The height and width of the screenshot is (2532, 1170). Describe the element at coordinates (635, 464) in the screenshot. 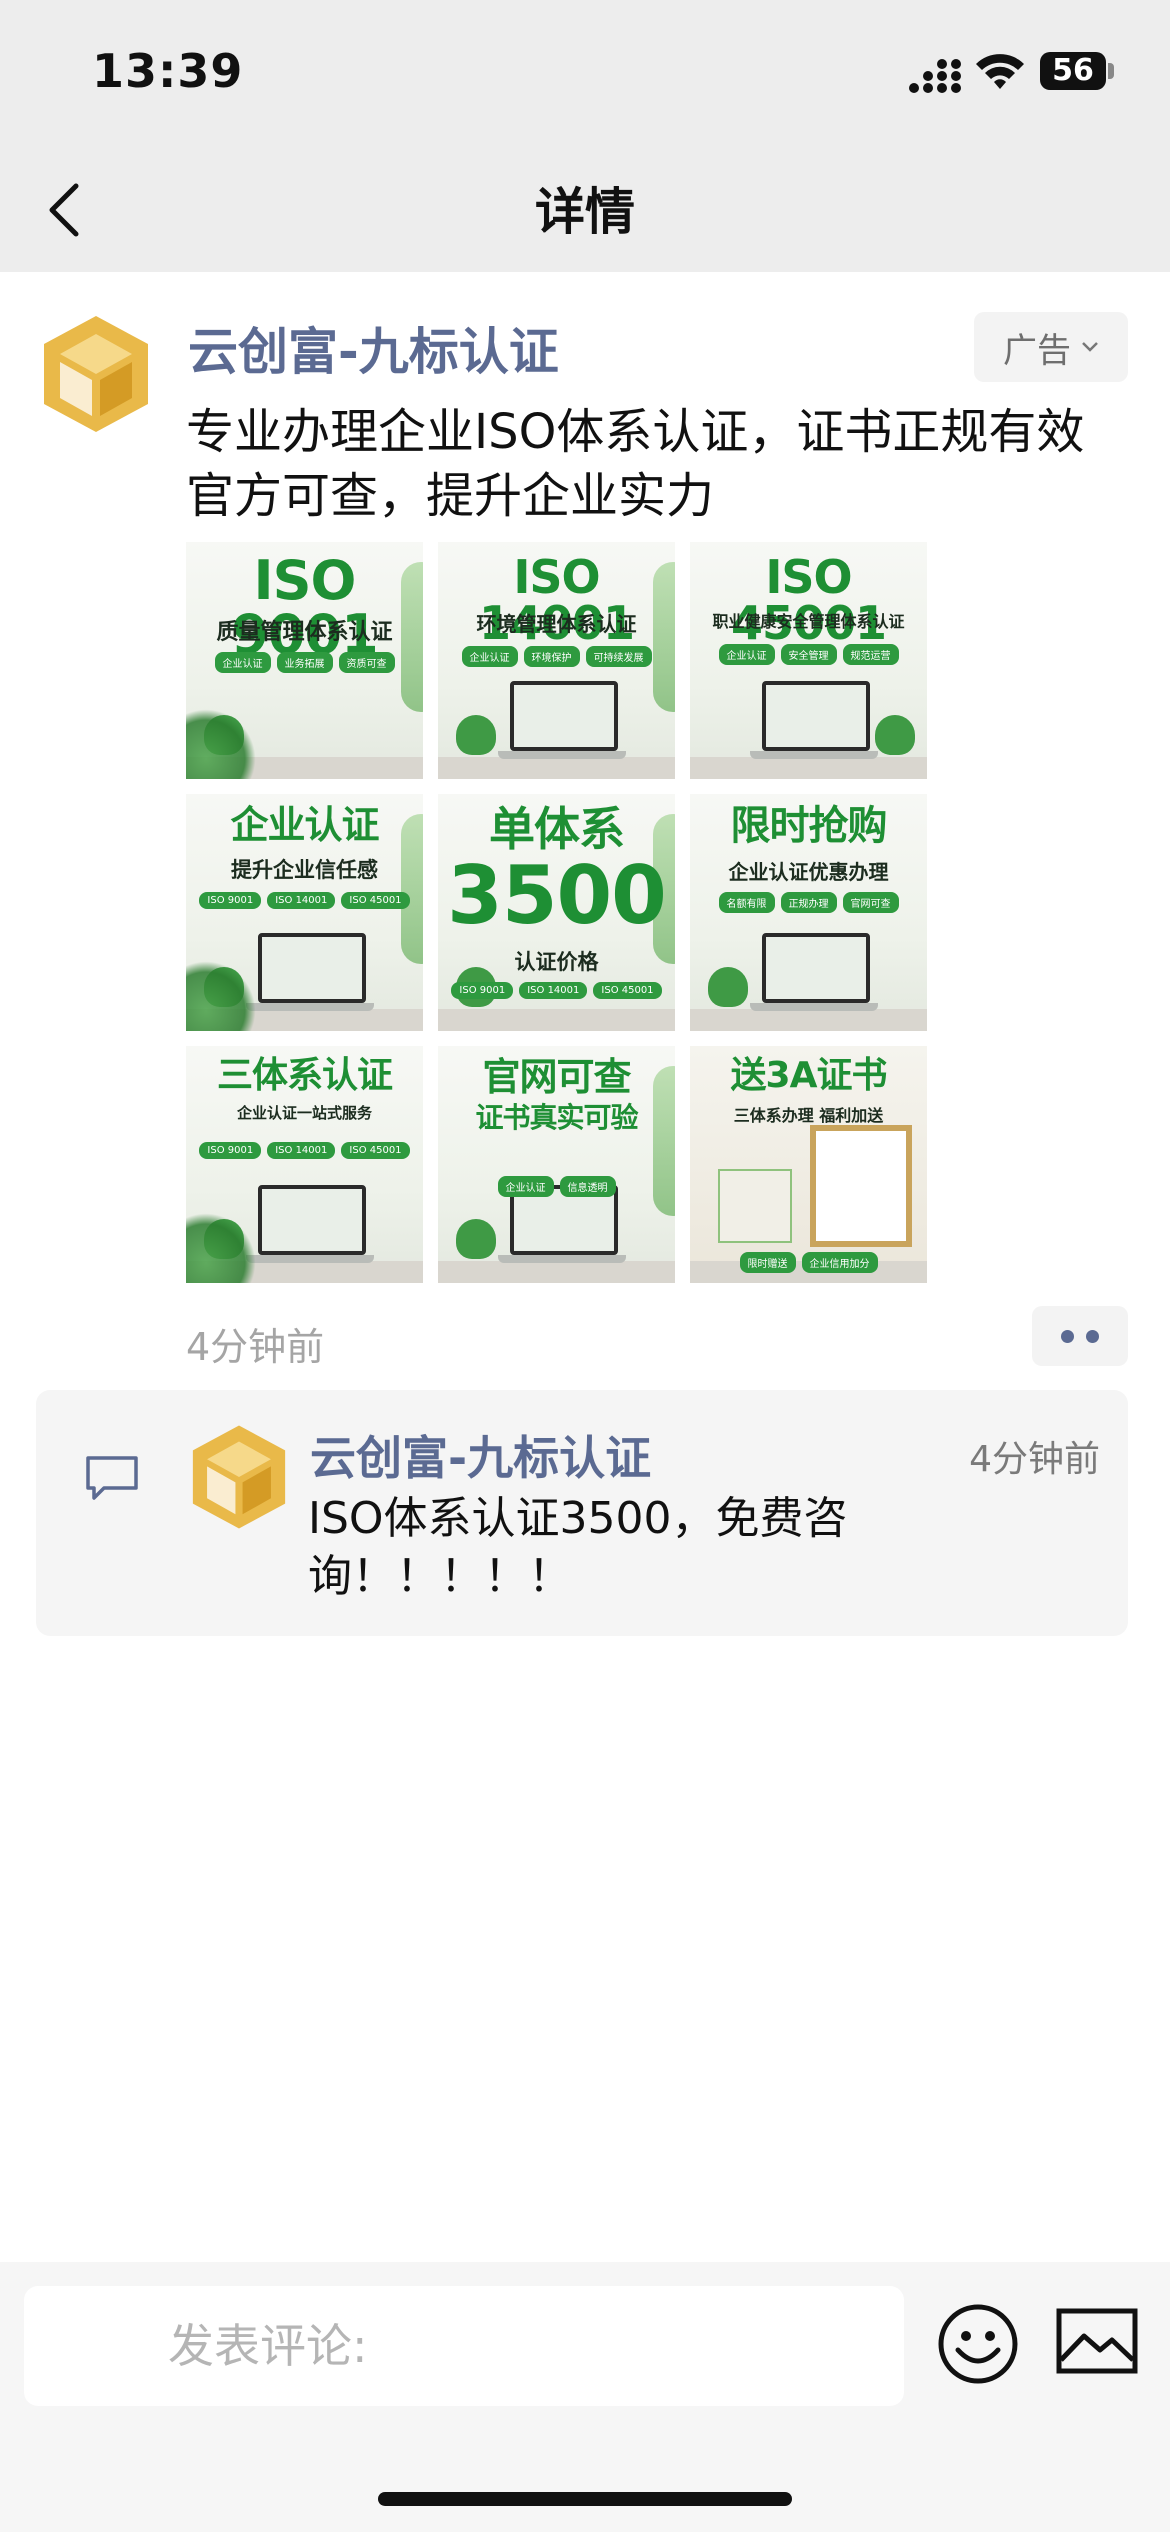

I see `post-text: 专业办理企业ISO体系认证，证书正规有效官方可查，提升企业实力` at that location.